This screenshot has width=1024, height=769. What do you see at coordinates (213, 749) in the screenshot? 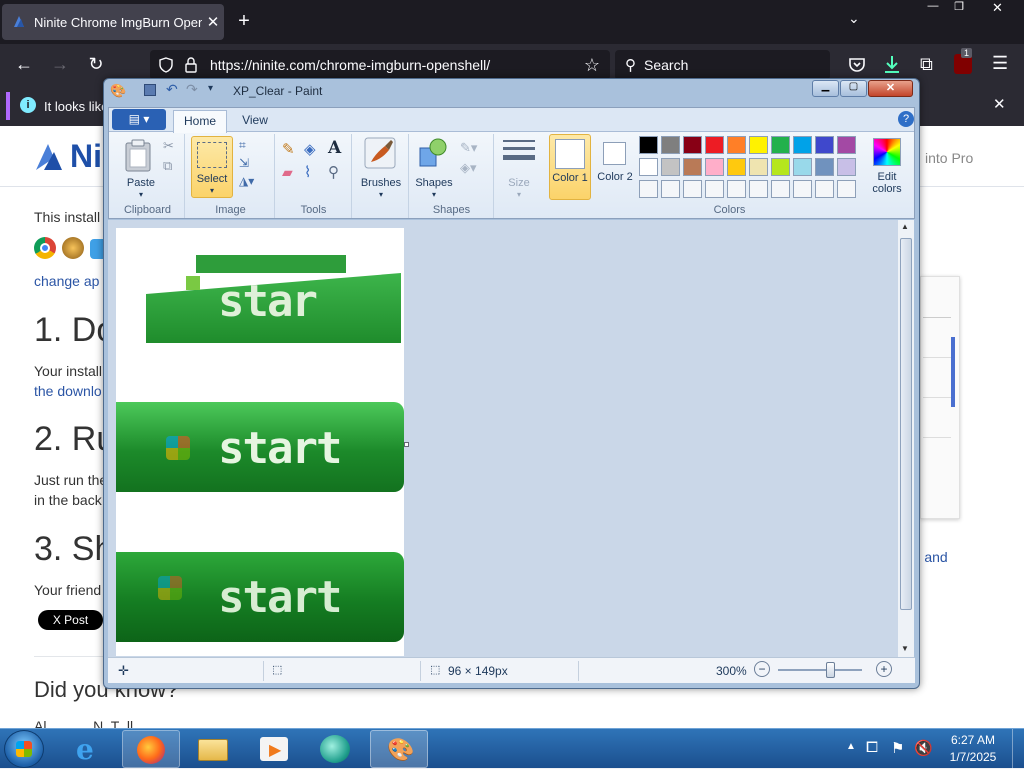
I see `explorer-taskbar-icon` at bounding box center [213, 749].